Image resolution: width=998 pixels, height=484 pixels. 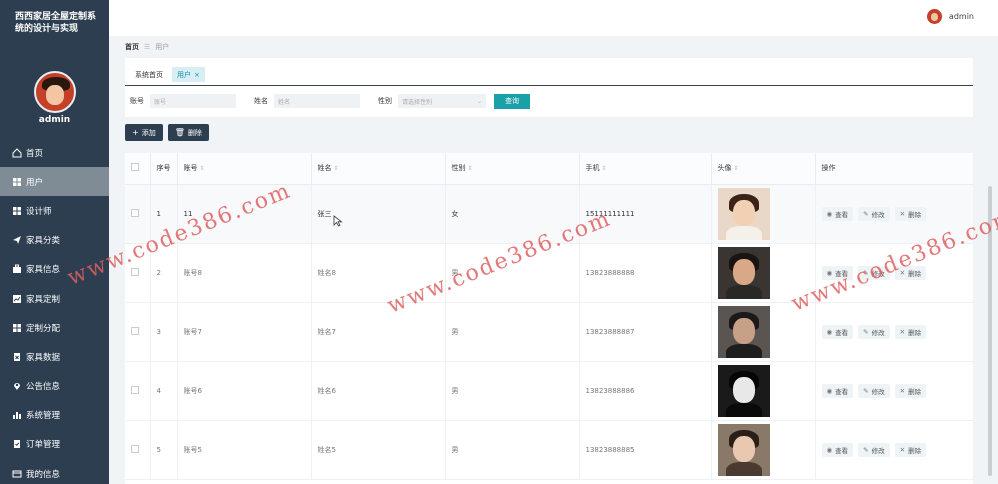 I want to click on breadcrumb-home: 首页, so click(x=132, y=47).